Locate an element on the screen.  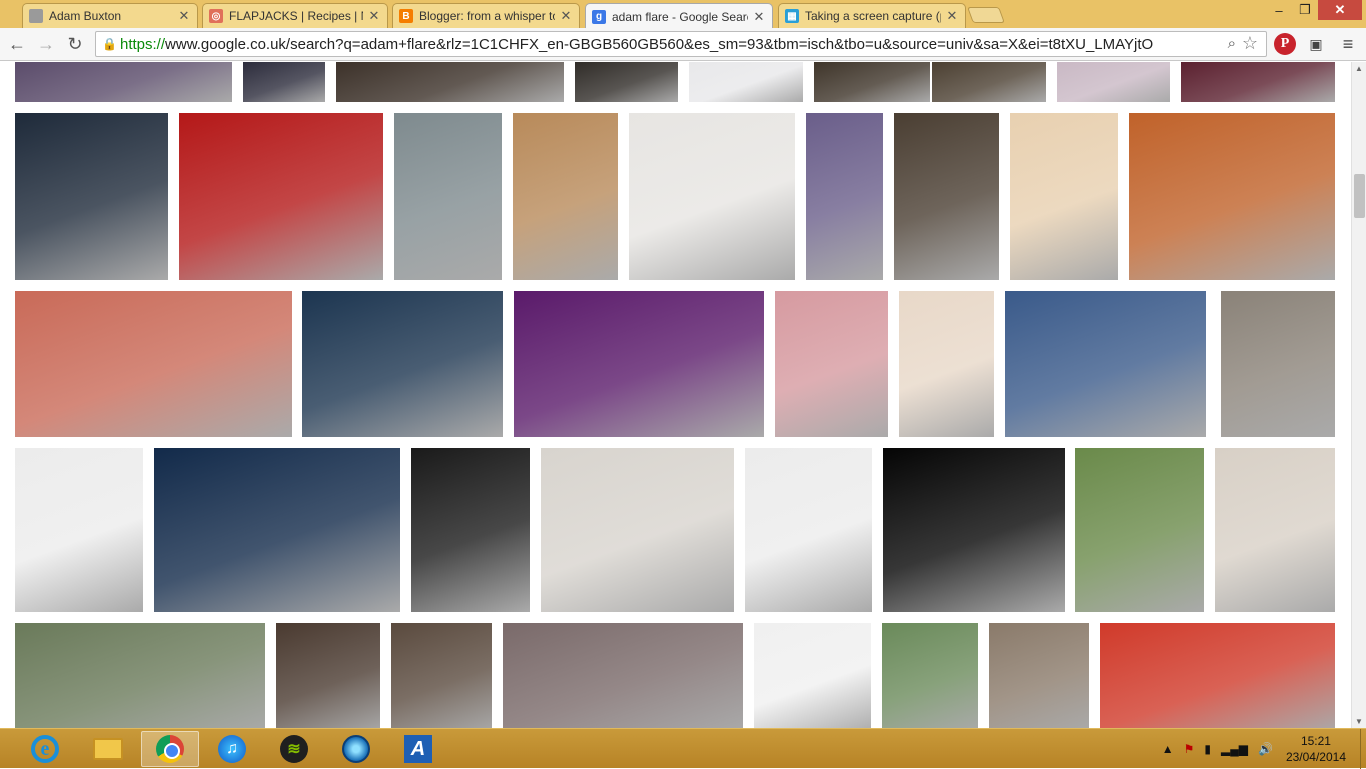
reload-icon: ↻ is located at coordinates (75, 44).